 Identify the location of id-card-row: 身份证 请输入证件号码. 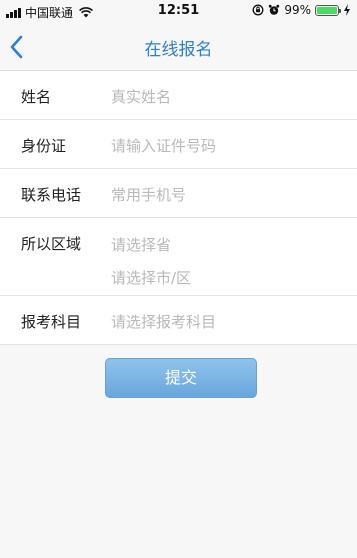
(178, 144).